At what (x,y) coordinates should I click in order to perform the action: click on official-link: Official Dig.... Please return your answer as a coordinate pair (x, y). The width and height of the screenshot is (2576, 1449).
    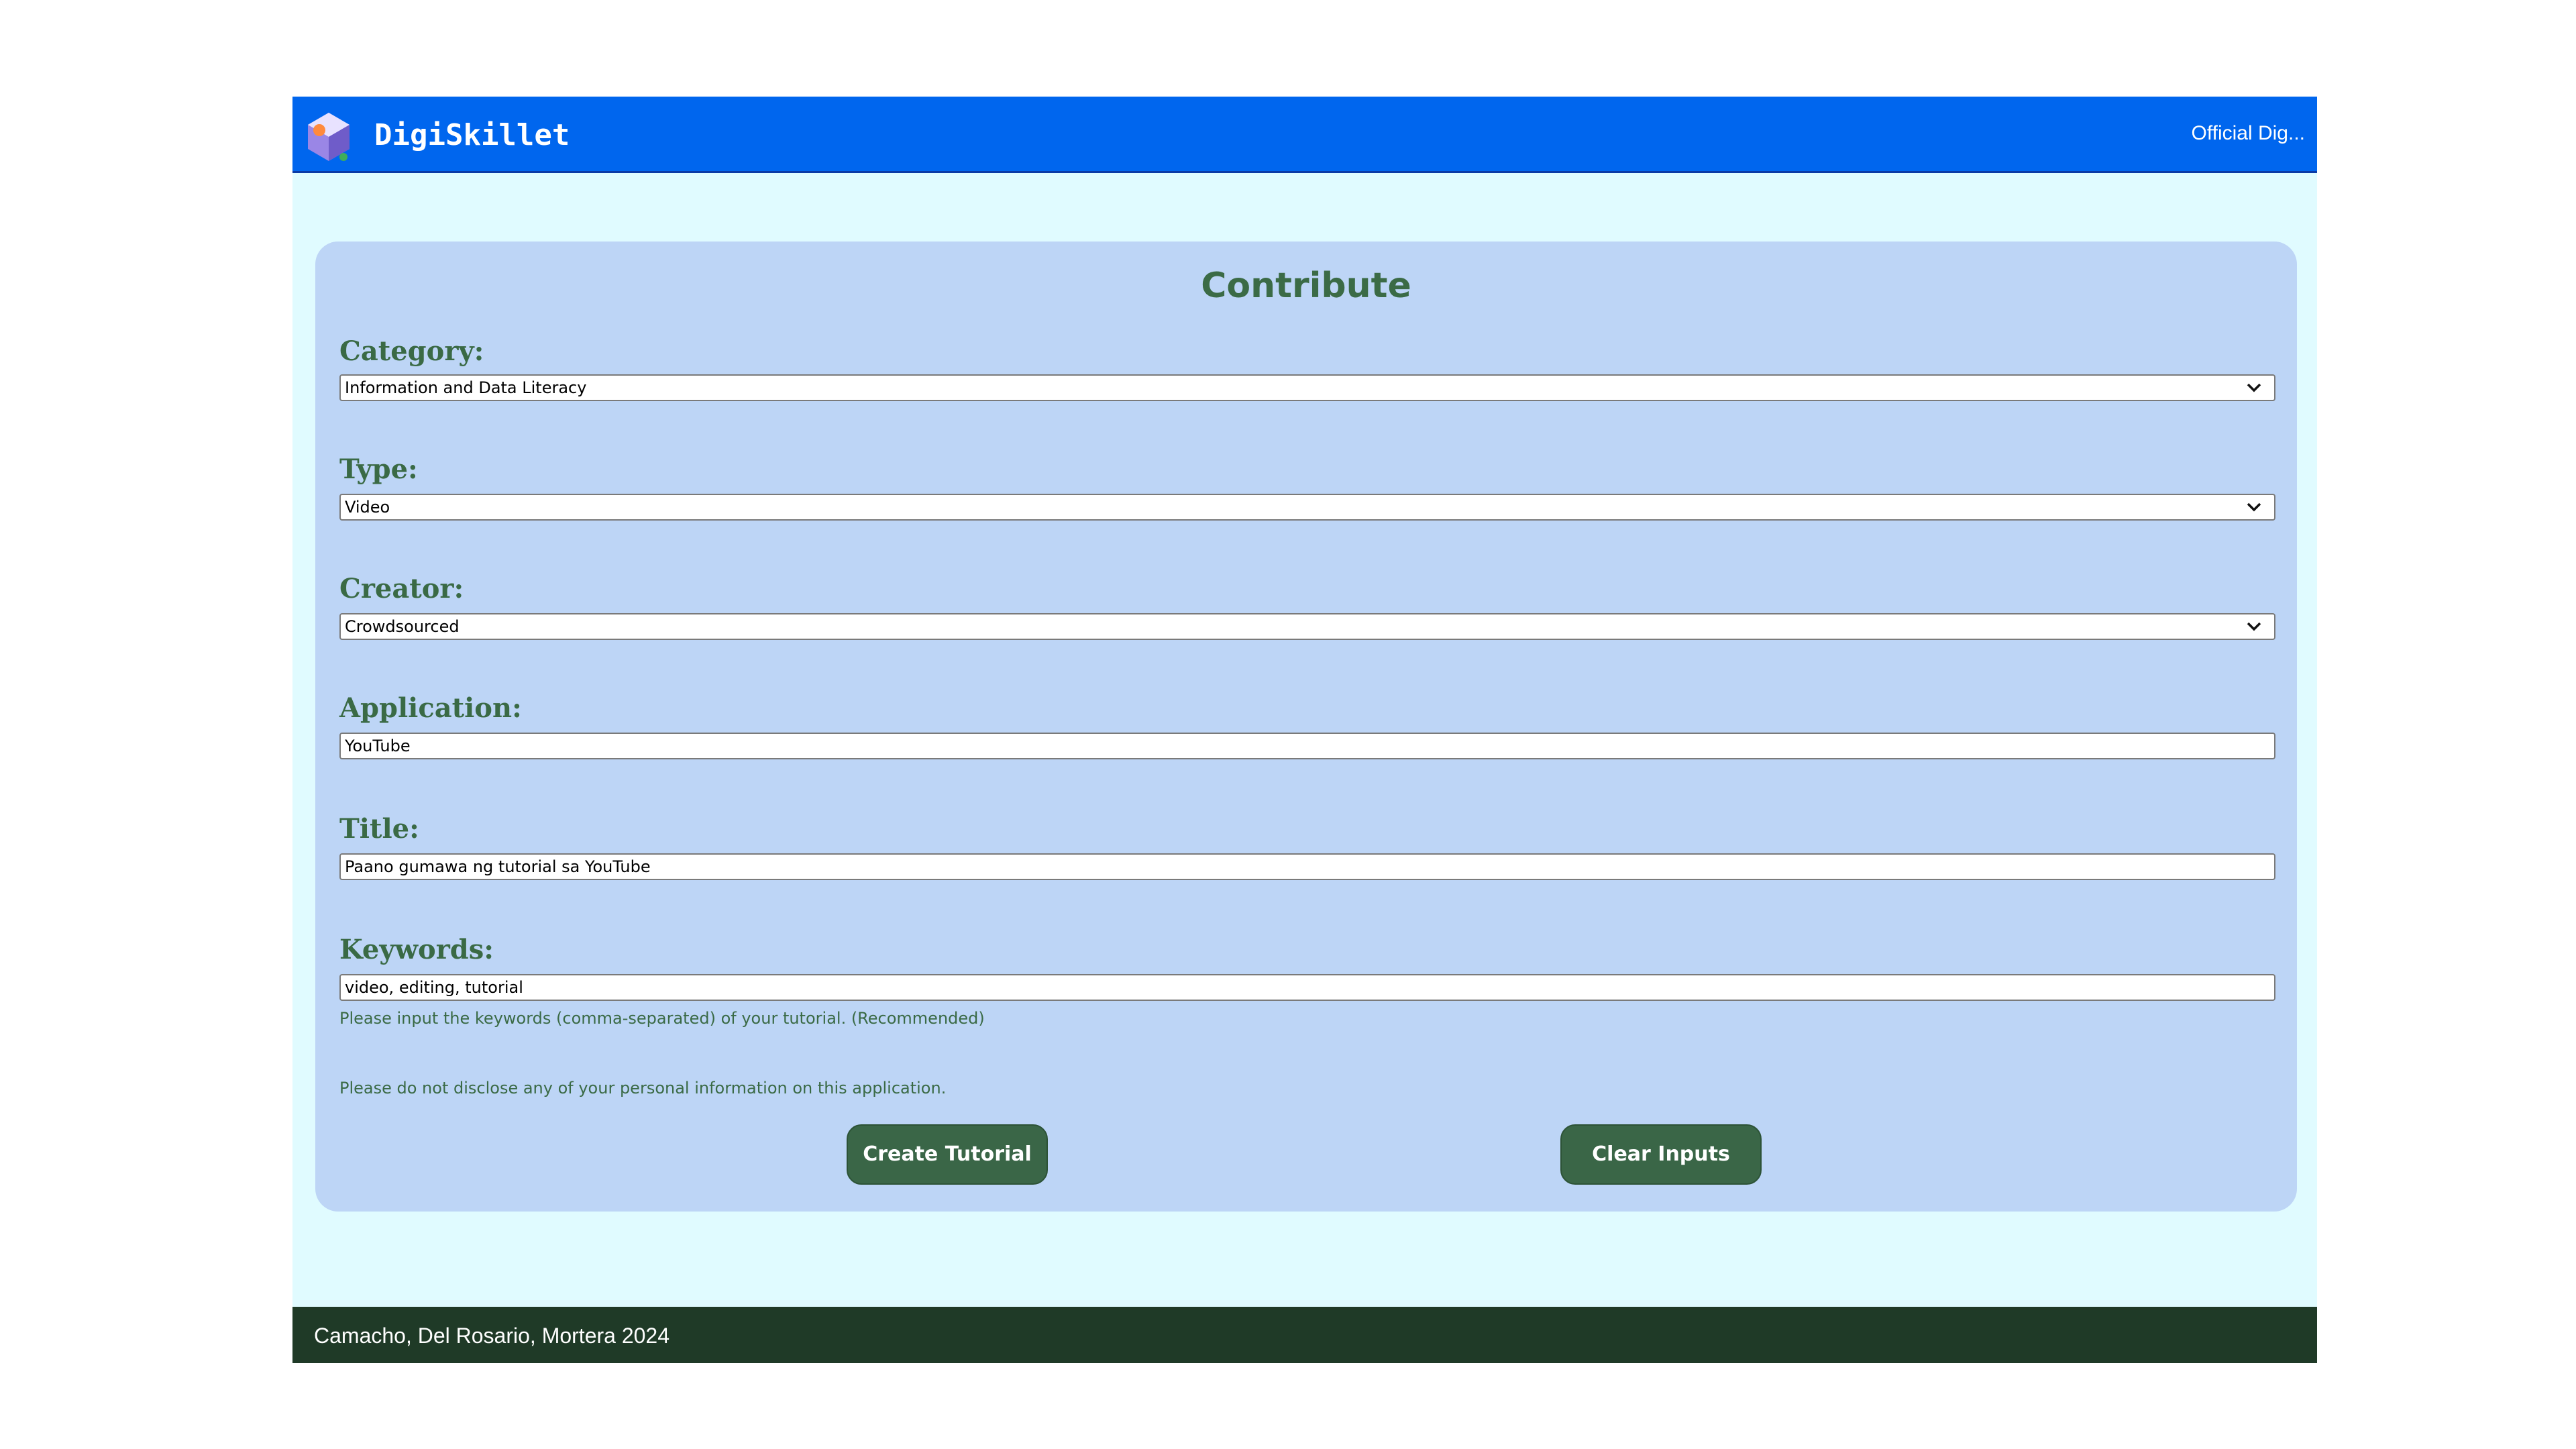
    Looking at the image, I should click on (2249, 133).